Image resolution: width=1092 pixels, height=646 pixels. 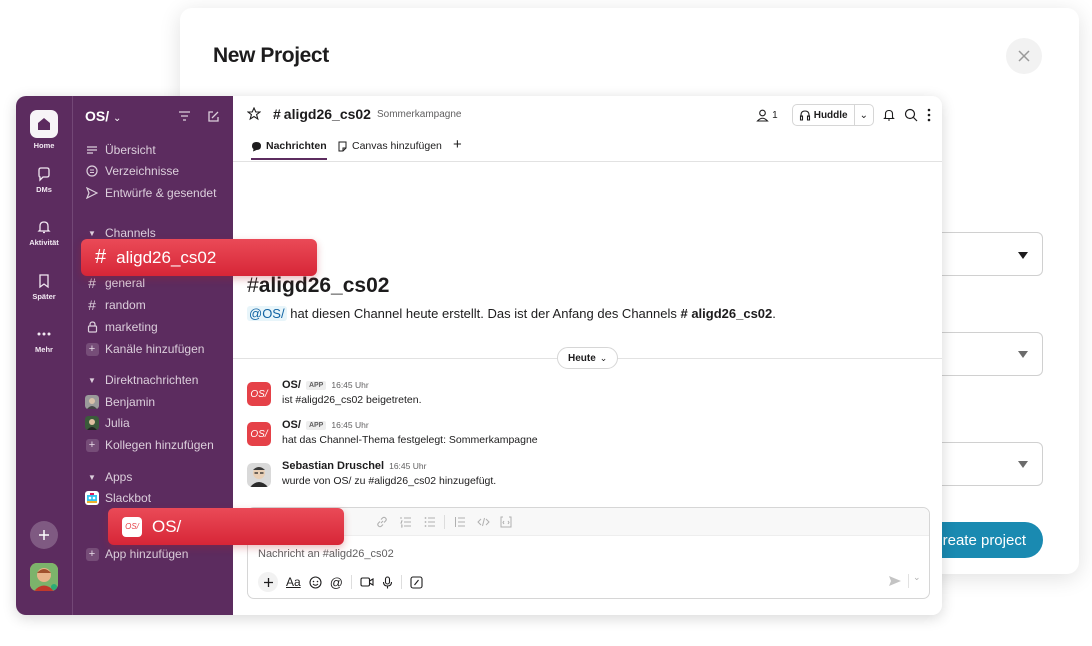 I want to click on link-icon, so click(x=382, y=522).